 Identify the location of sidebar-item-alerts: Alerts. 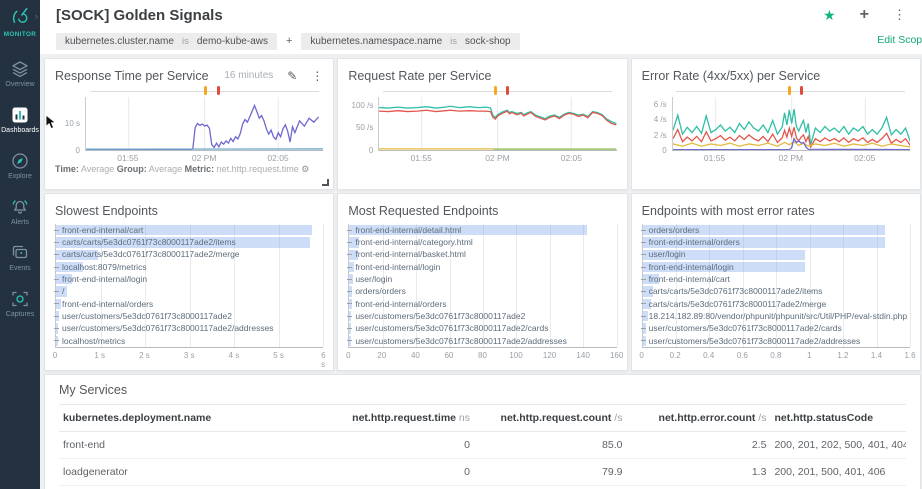
(20, 212).